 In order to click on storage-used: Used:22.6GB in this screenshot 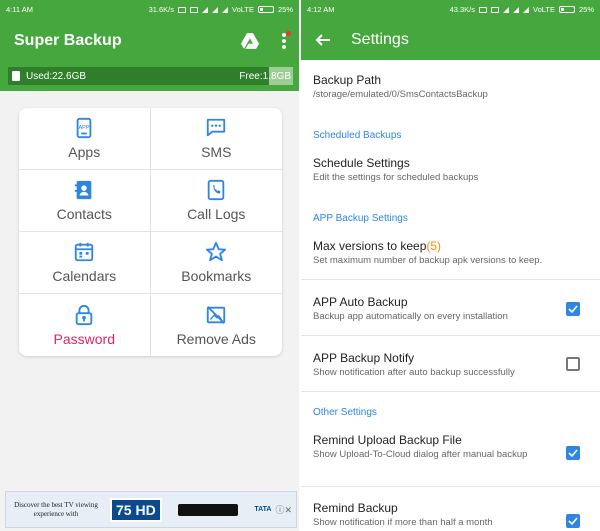, I will do `click(56, 76)`.